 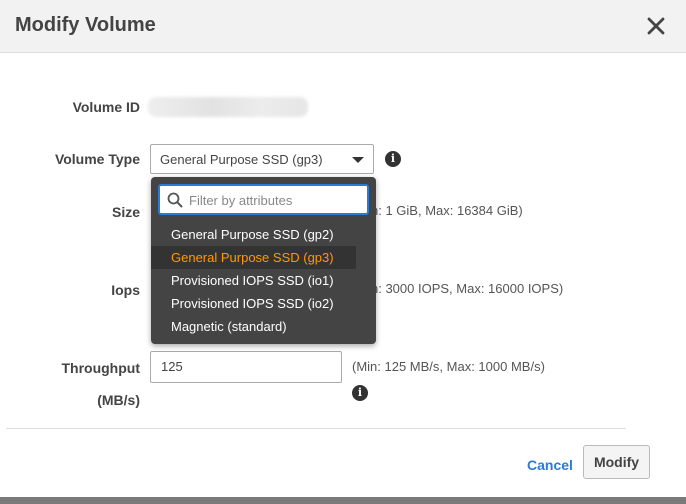 I want to click on bottom-edge, so click(x=343, y=500).